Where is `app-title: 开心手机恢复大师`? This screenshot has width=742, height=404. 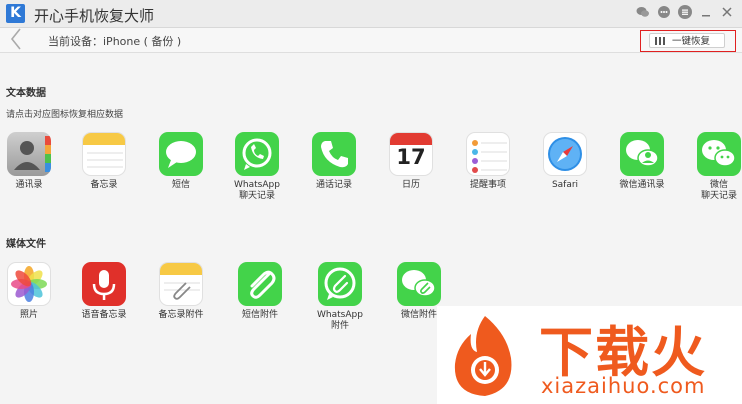 app-title: 开心手机恢复大师 is located at coordinates (94, 16).